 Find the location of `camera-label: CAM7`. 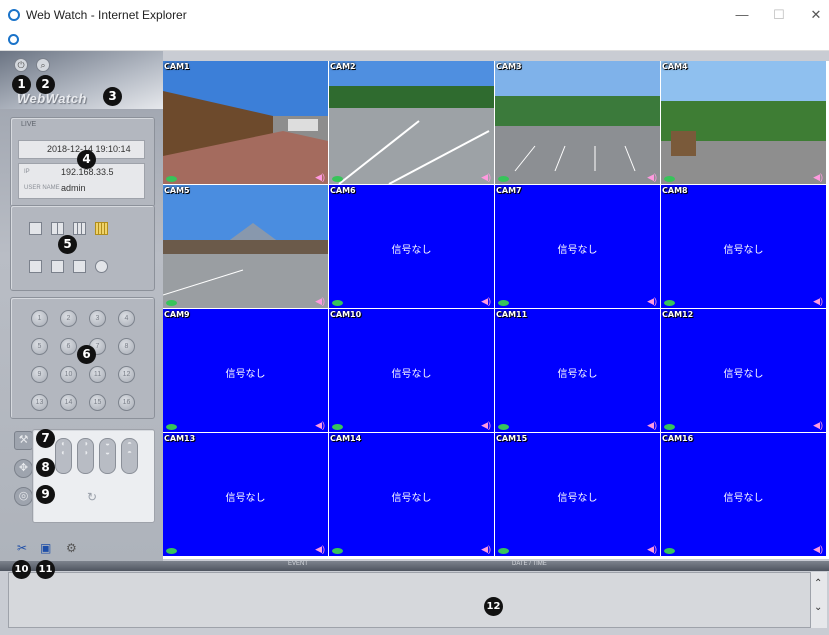

camera-label: CAM7 is located at coordinates (509, 190).